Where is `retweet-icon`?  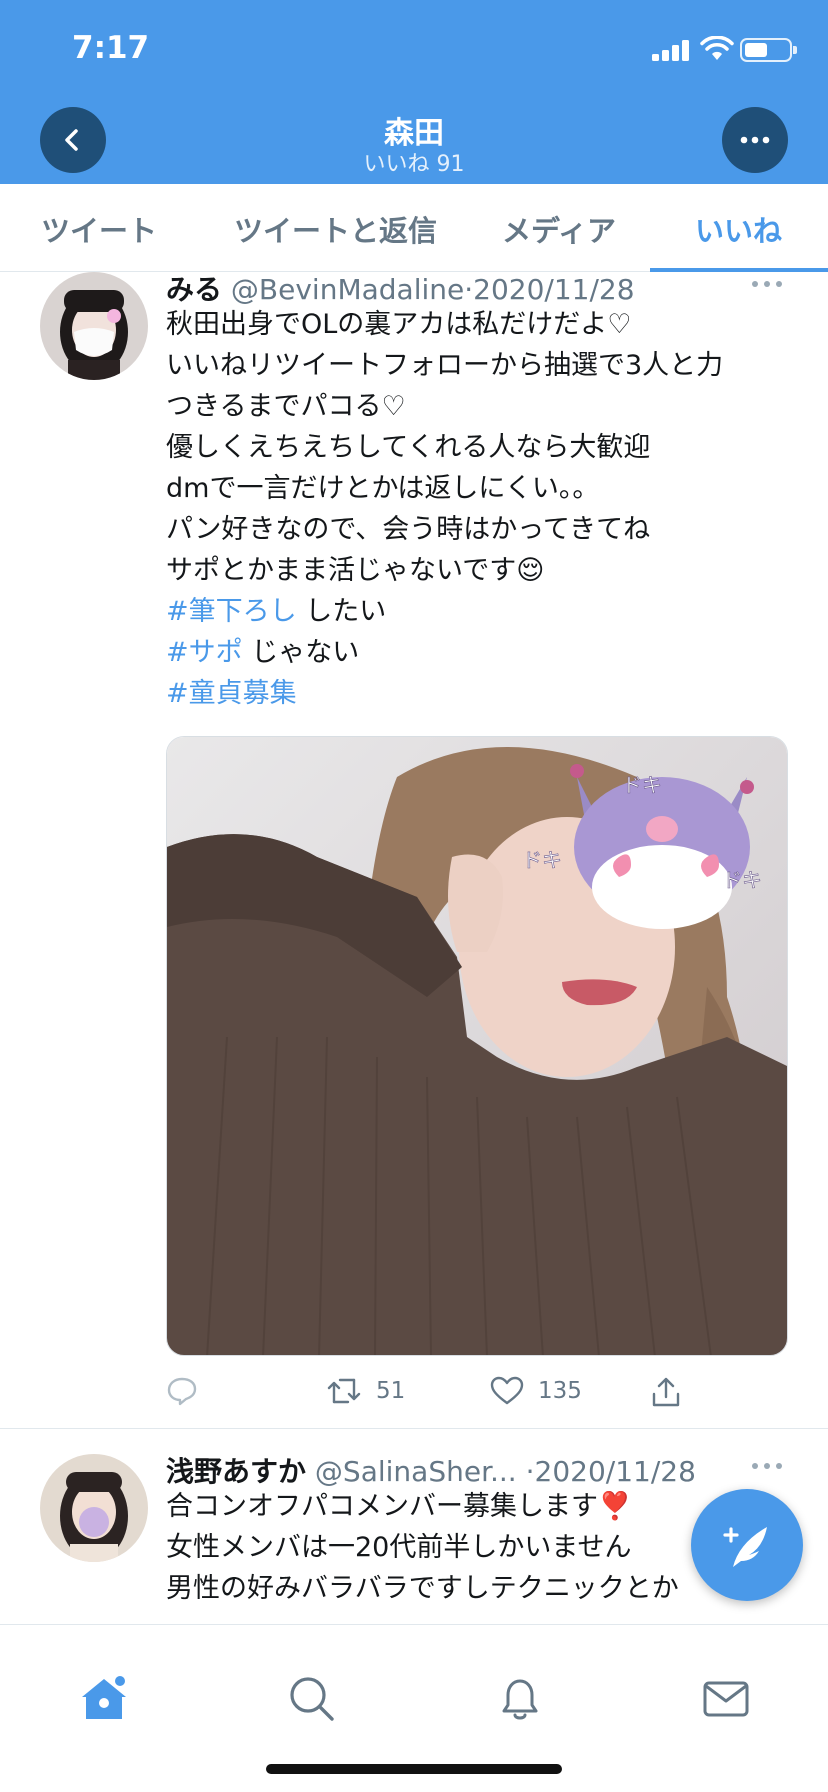 retweet-icon is located at coordinates (344, 1391).